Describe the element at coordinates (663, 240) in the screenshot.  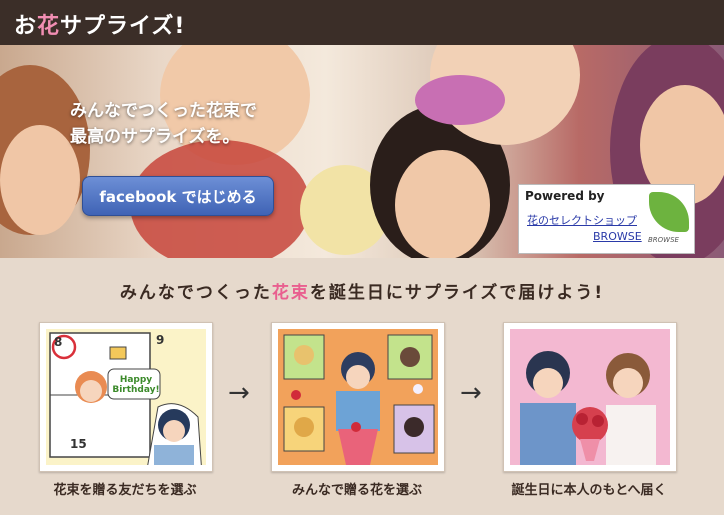
I see `browse-logo-text: BROWSE` at that location.